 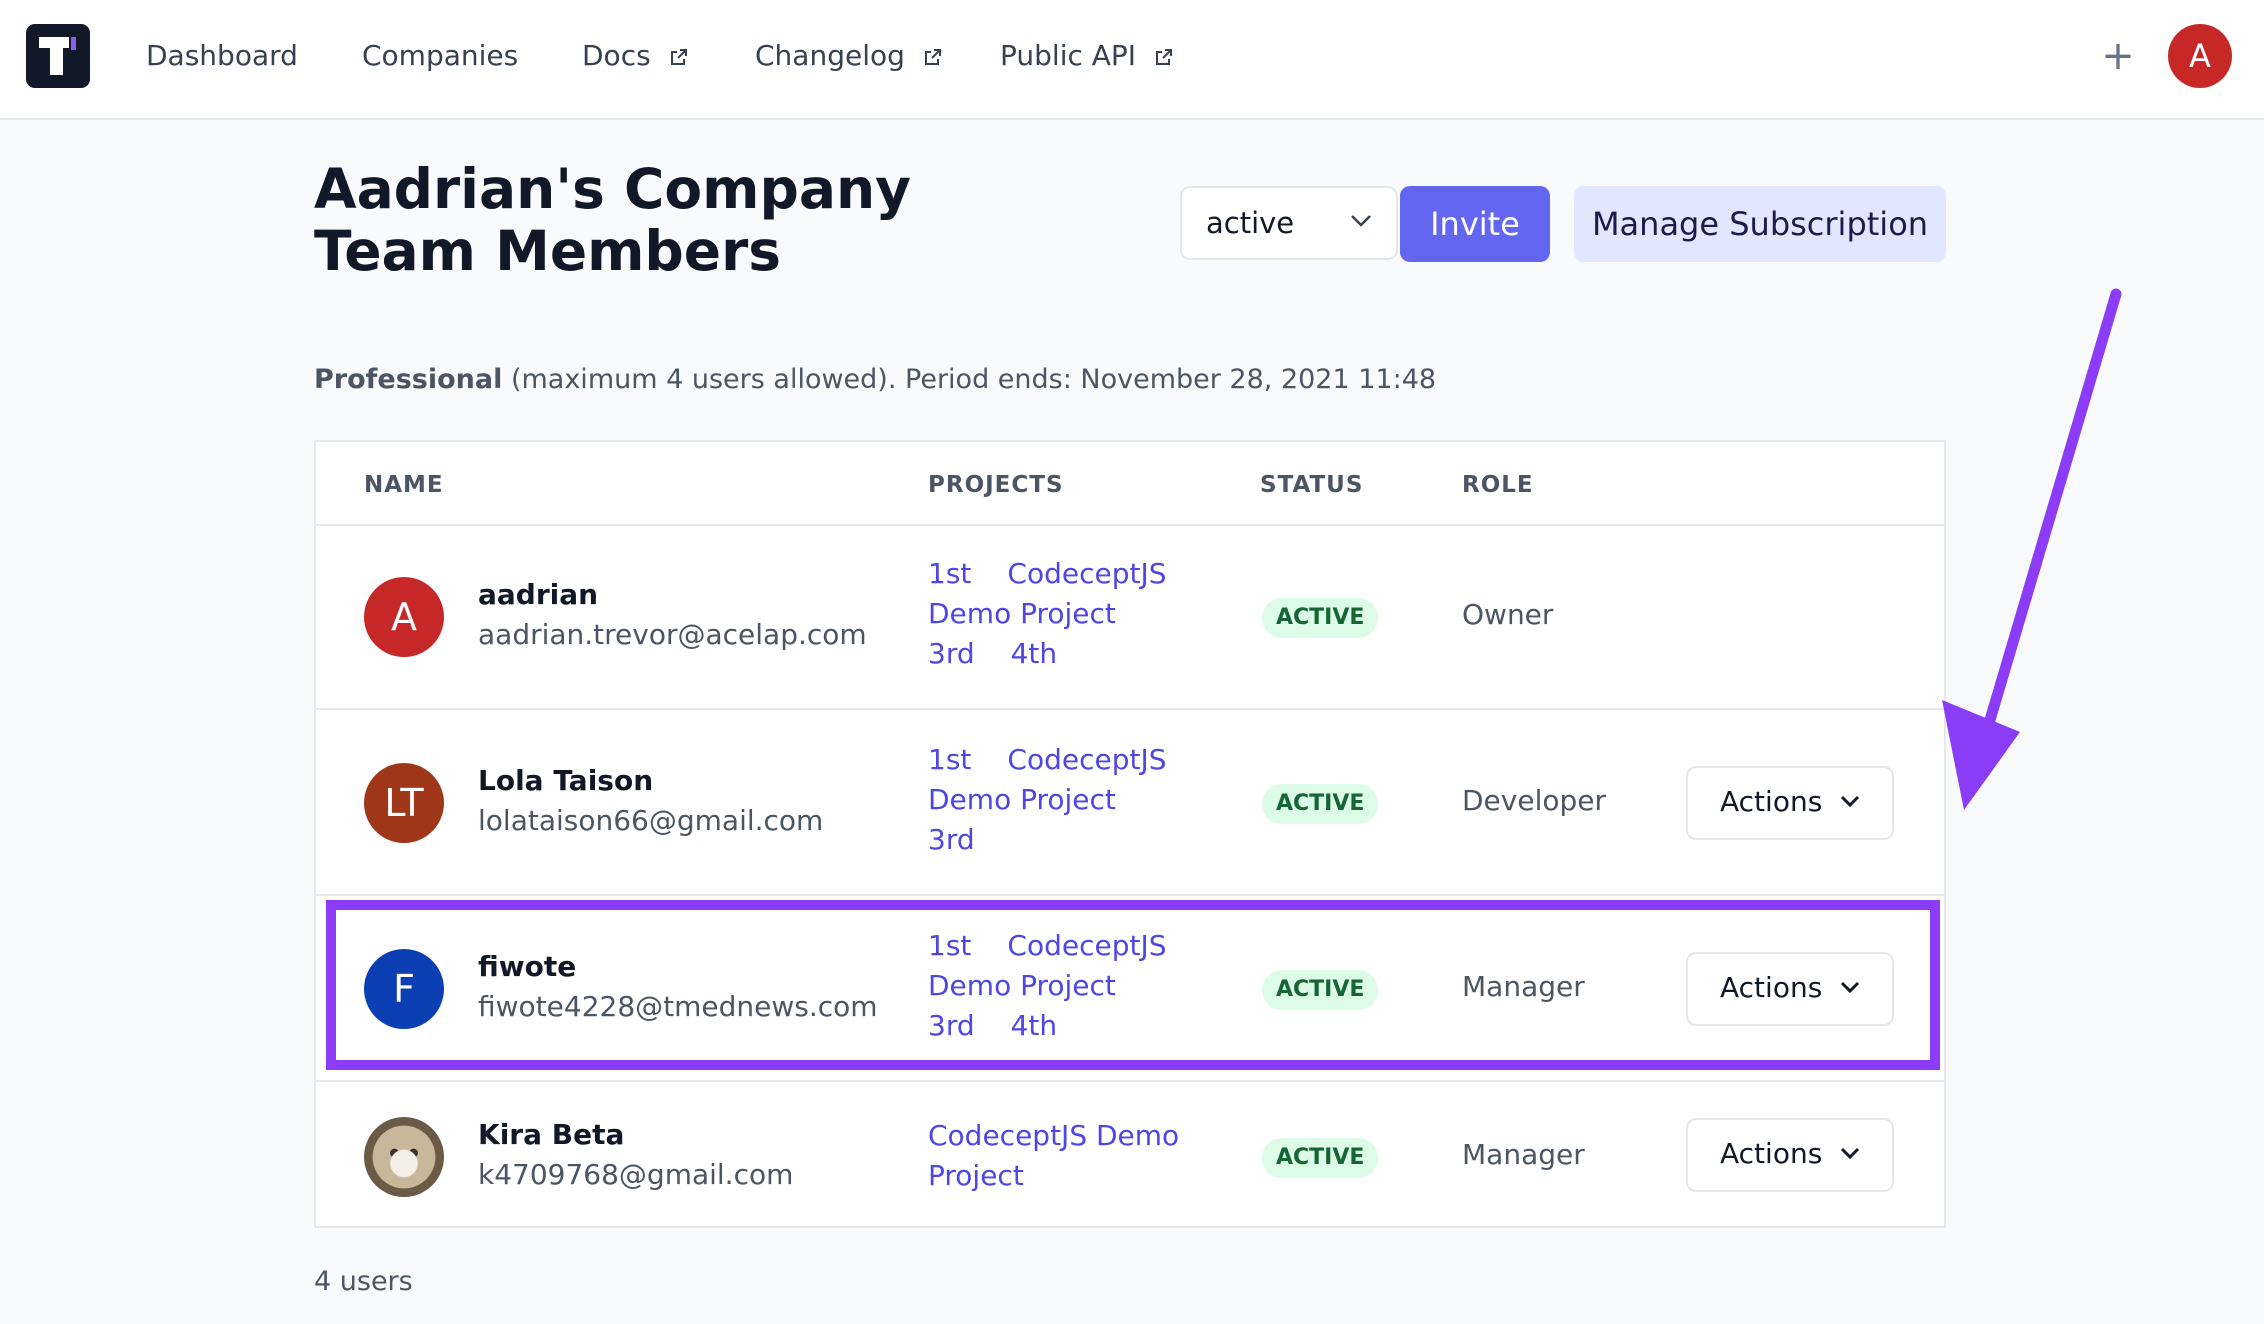 I want to click on status-filter-value: active, so click(x=1250, y=223).